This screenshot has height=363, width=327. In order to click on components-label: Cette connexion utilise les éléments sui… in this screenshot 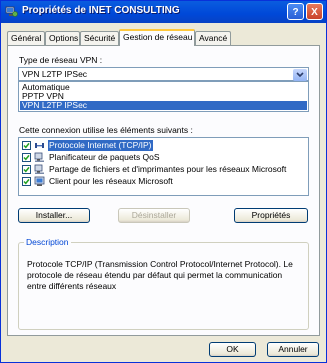, I will do `click(106, 130)`.